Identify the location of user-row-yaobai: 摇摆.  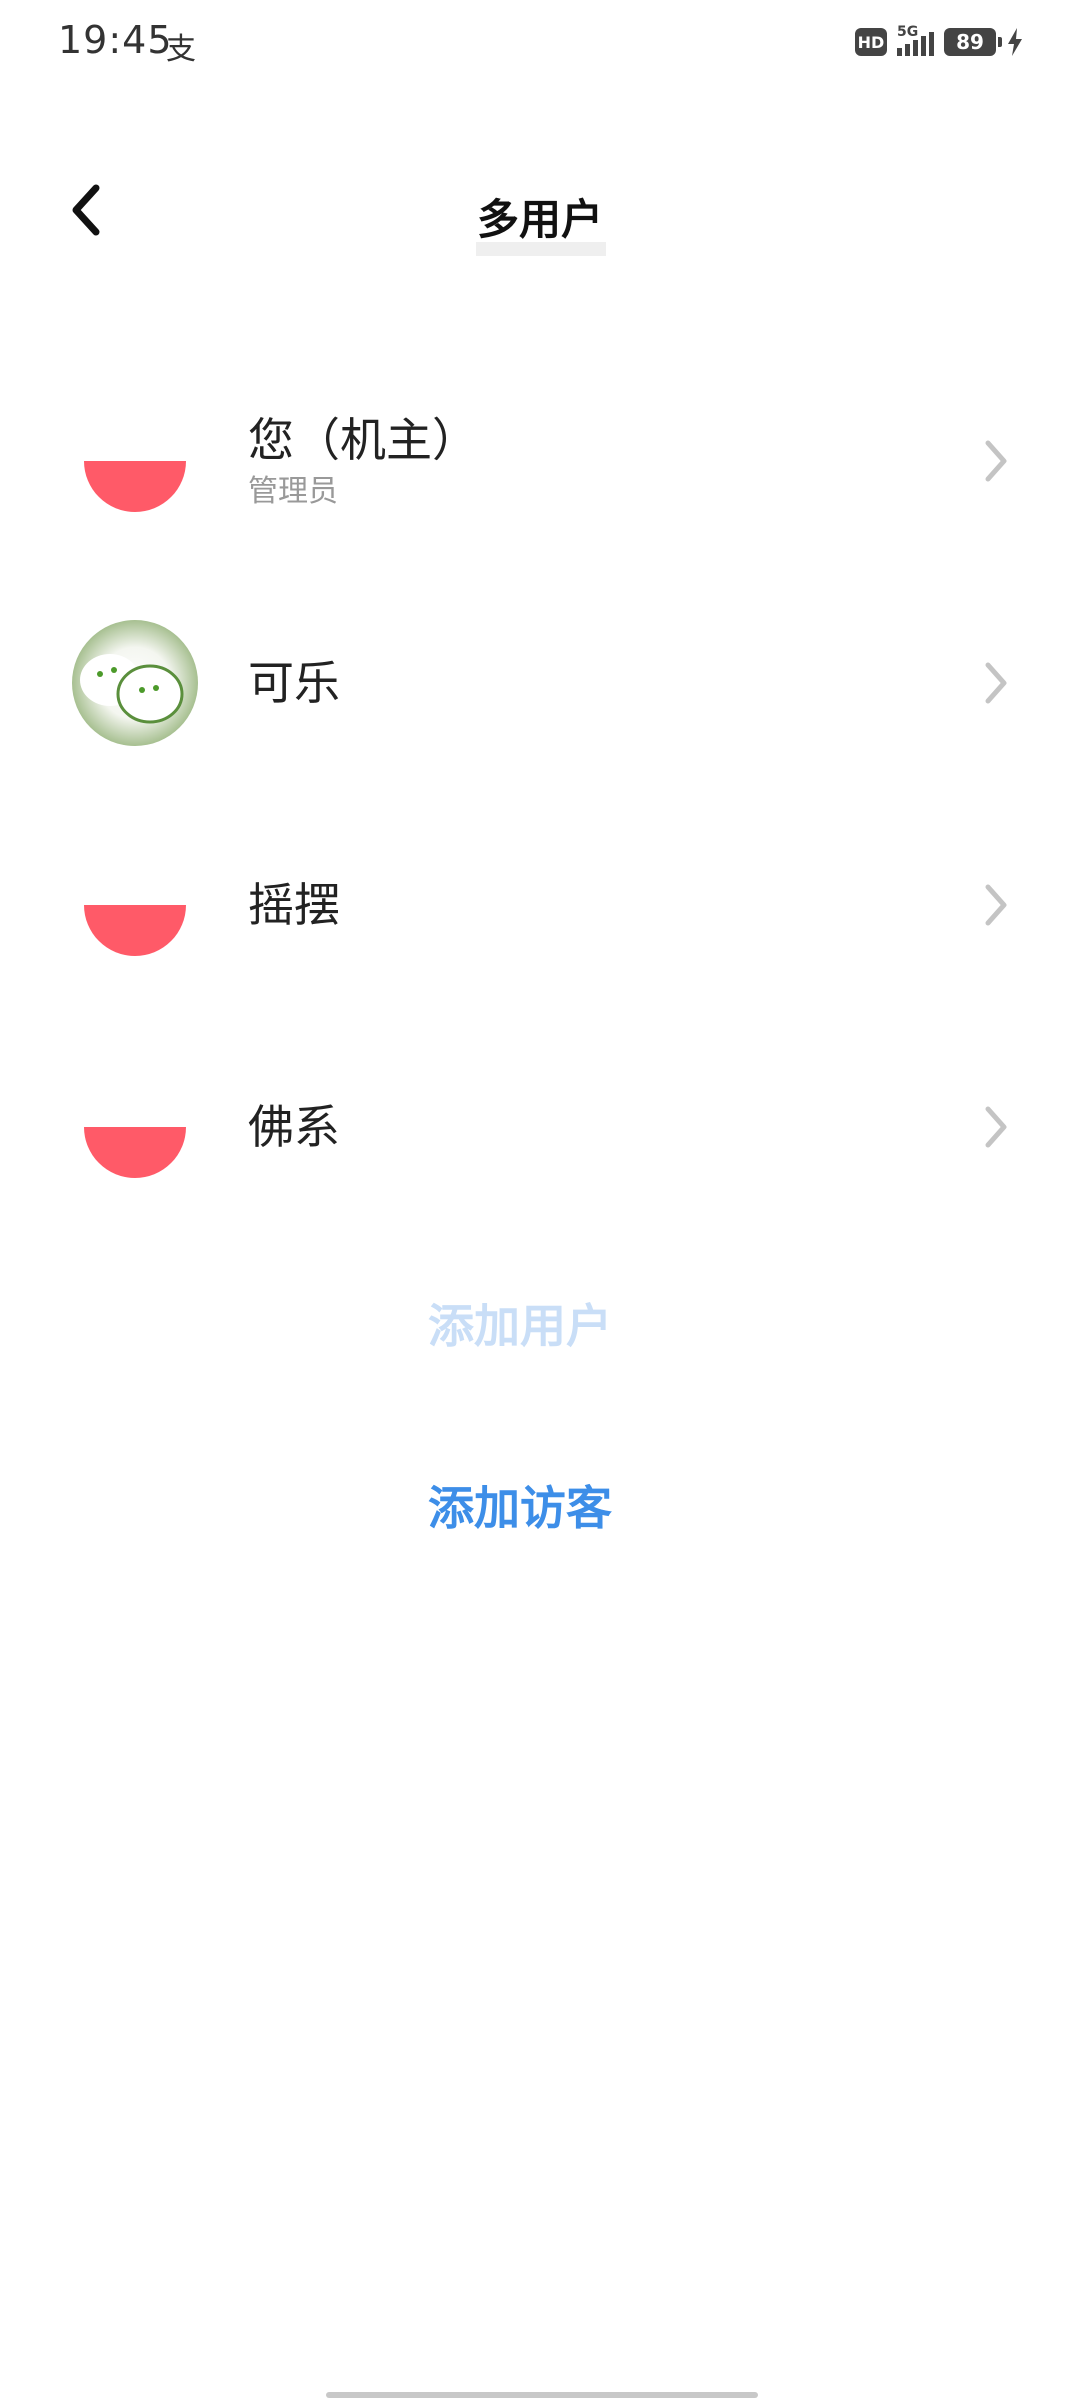
(540, 905).